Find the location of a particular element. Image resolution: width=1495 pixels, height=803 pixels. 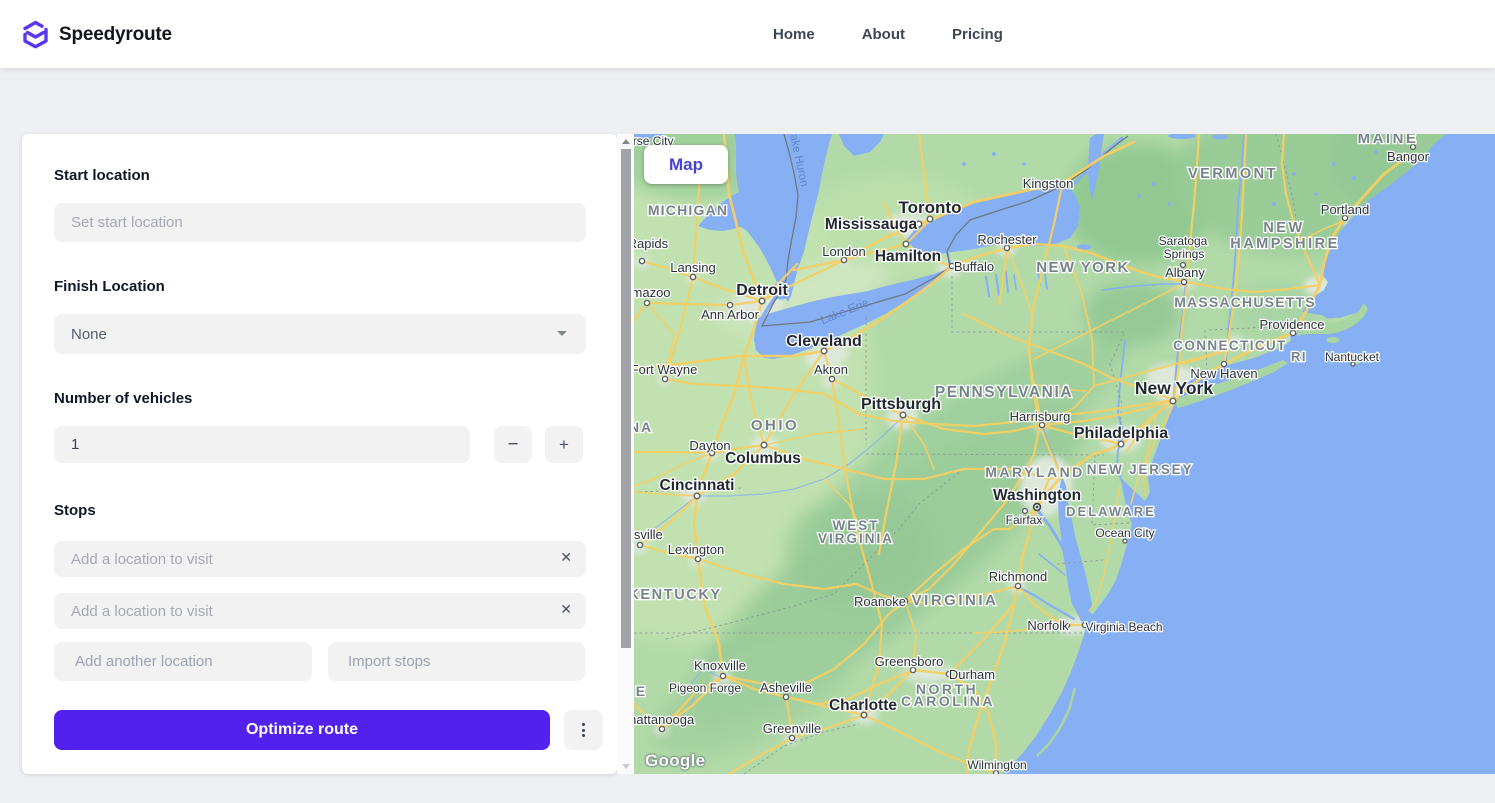

svg-text: New Haven is located at coordinates (1223, 373).